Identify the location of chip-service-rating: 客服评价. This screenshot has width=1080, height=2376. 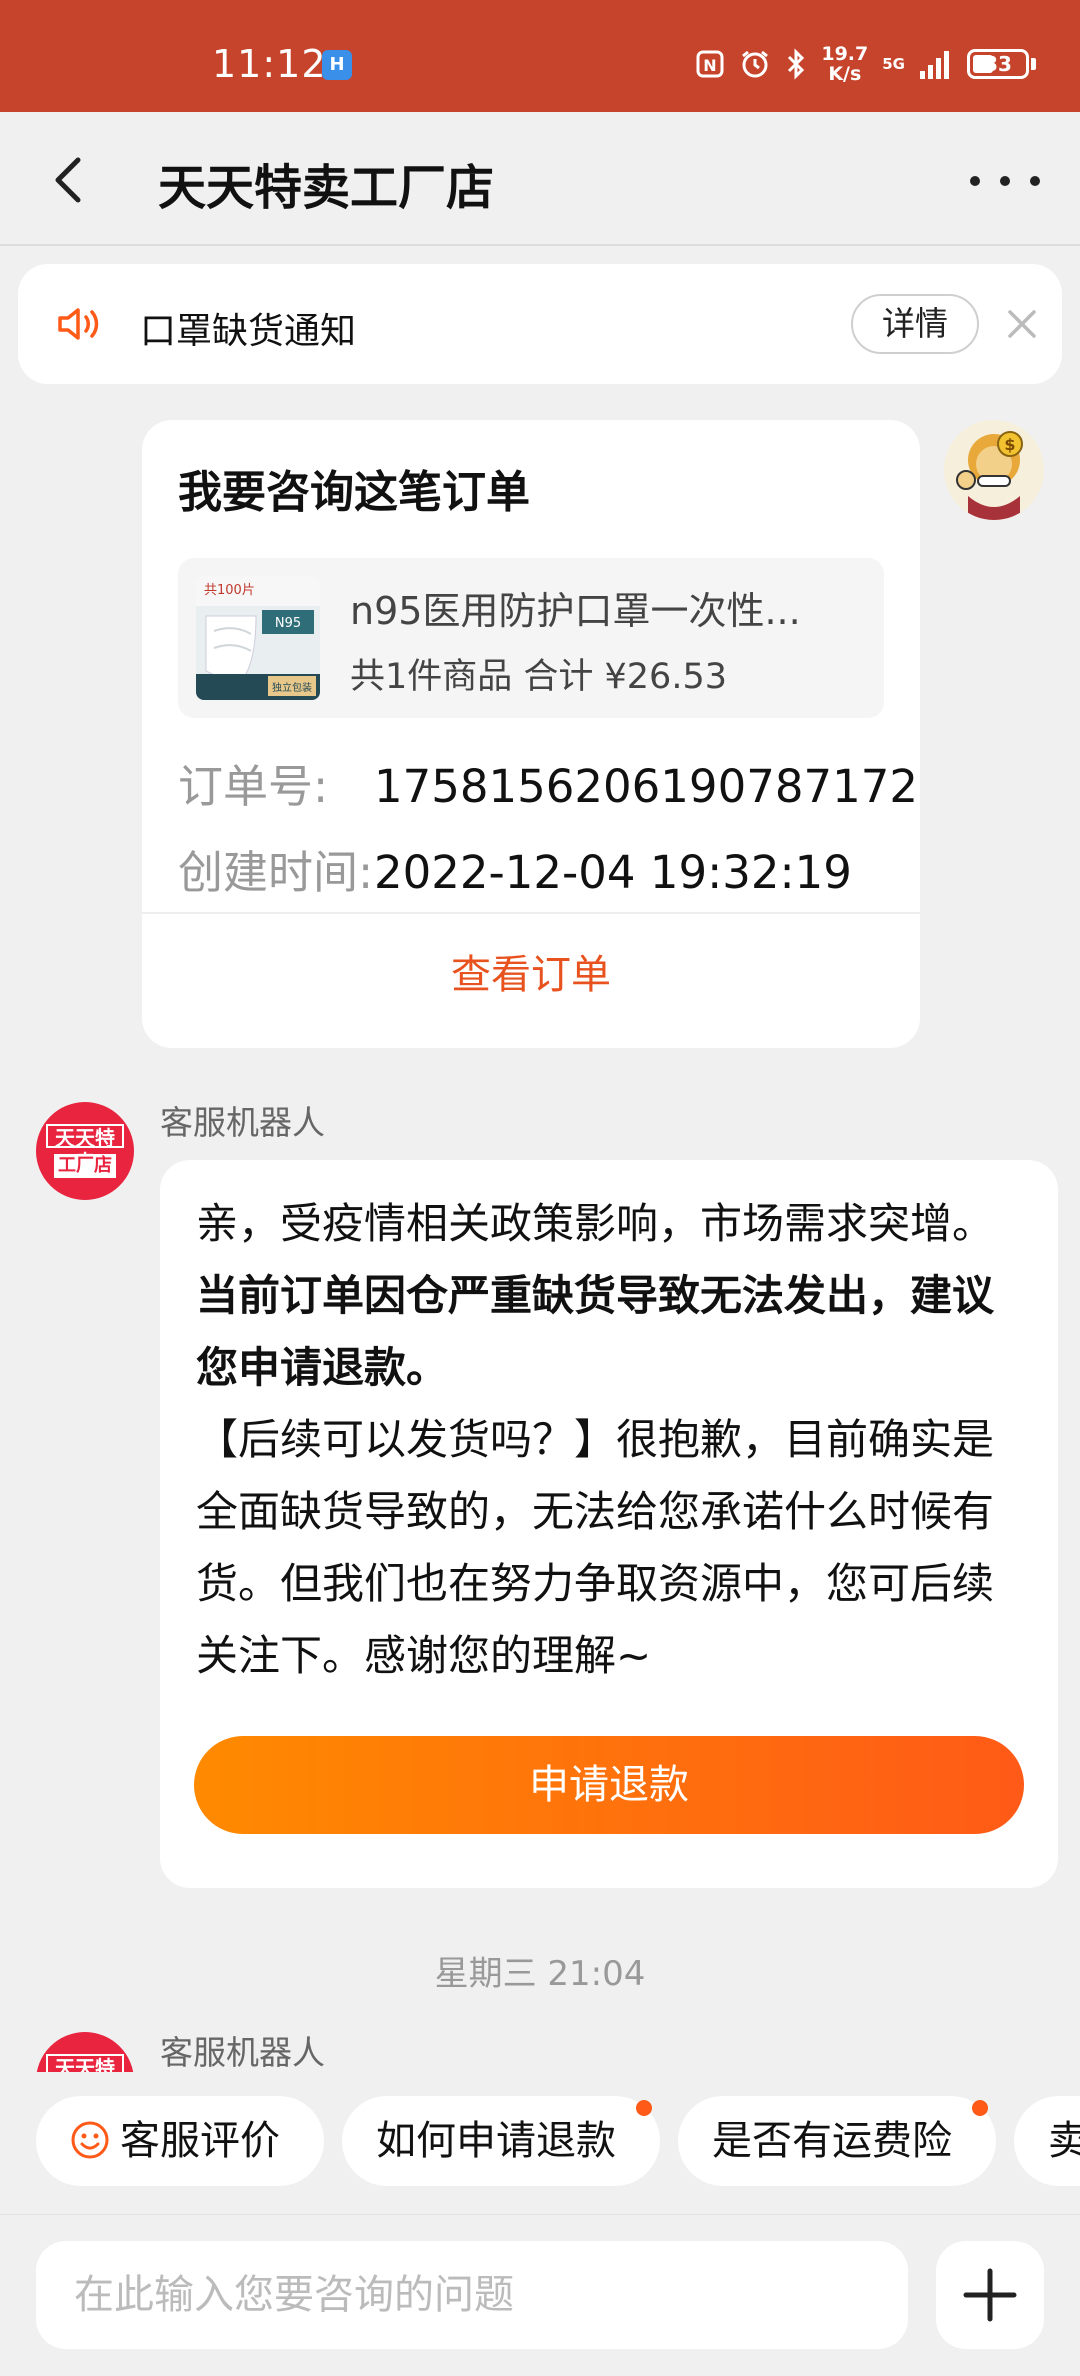
(180, 2141).